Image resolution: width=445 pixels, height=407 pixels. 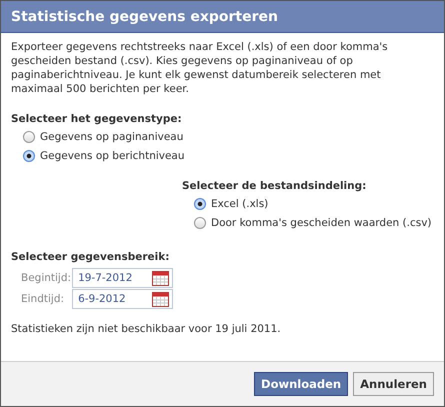 What do you see at coordinates (275, 186) in the screenshot?
I see `section-heading: Selecteer de bestandsindeling:` at bounding box center [275, 186].